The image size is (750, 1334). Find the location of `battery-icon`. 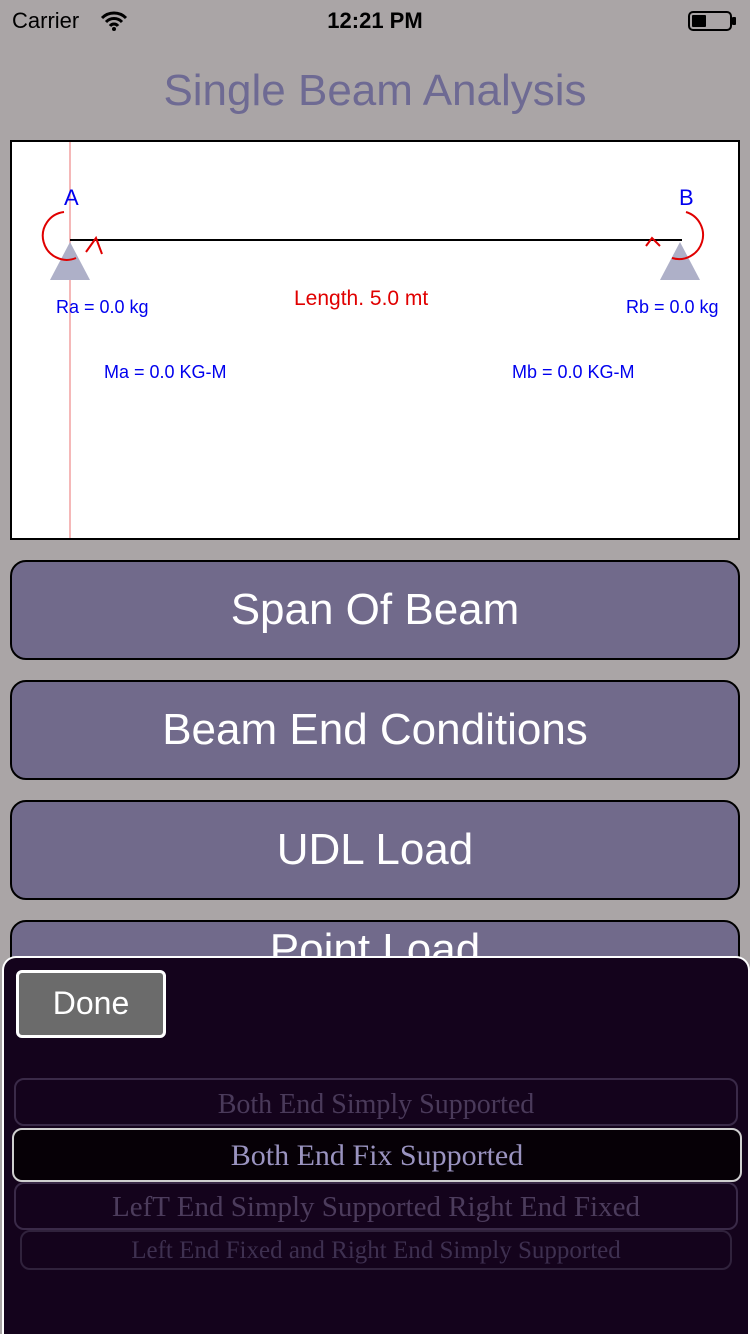

battery-icon is located at coordinates (712, 21).